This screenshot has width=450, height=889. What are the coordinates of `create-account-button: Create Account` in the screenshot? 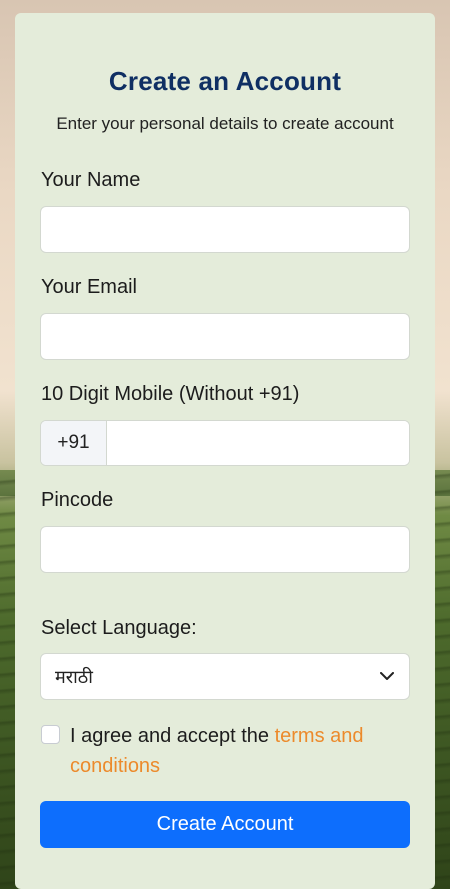 It's located at (225, 824).